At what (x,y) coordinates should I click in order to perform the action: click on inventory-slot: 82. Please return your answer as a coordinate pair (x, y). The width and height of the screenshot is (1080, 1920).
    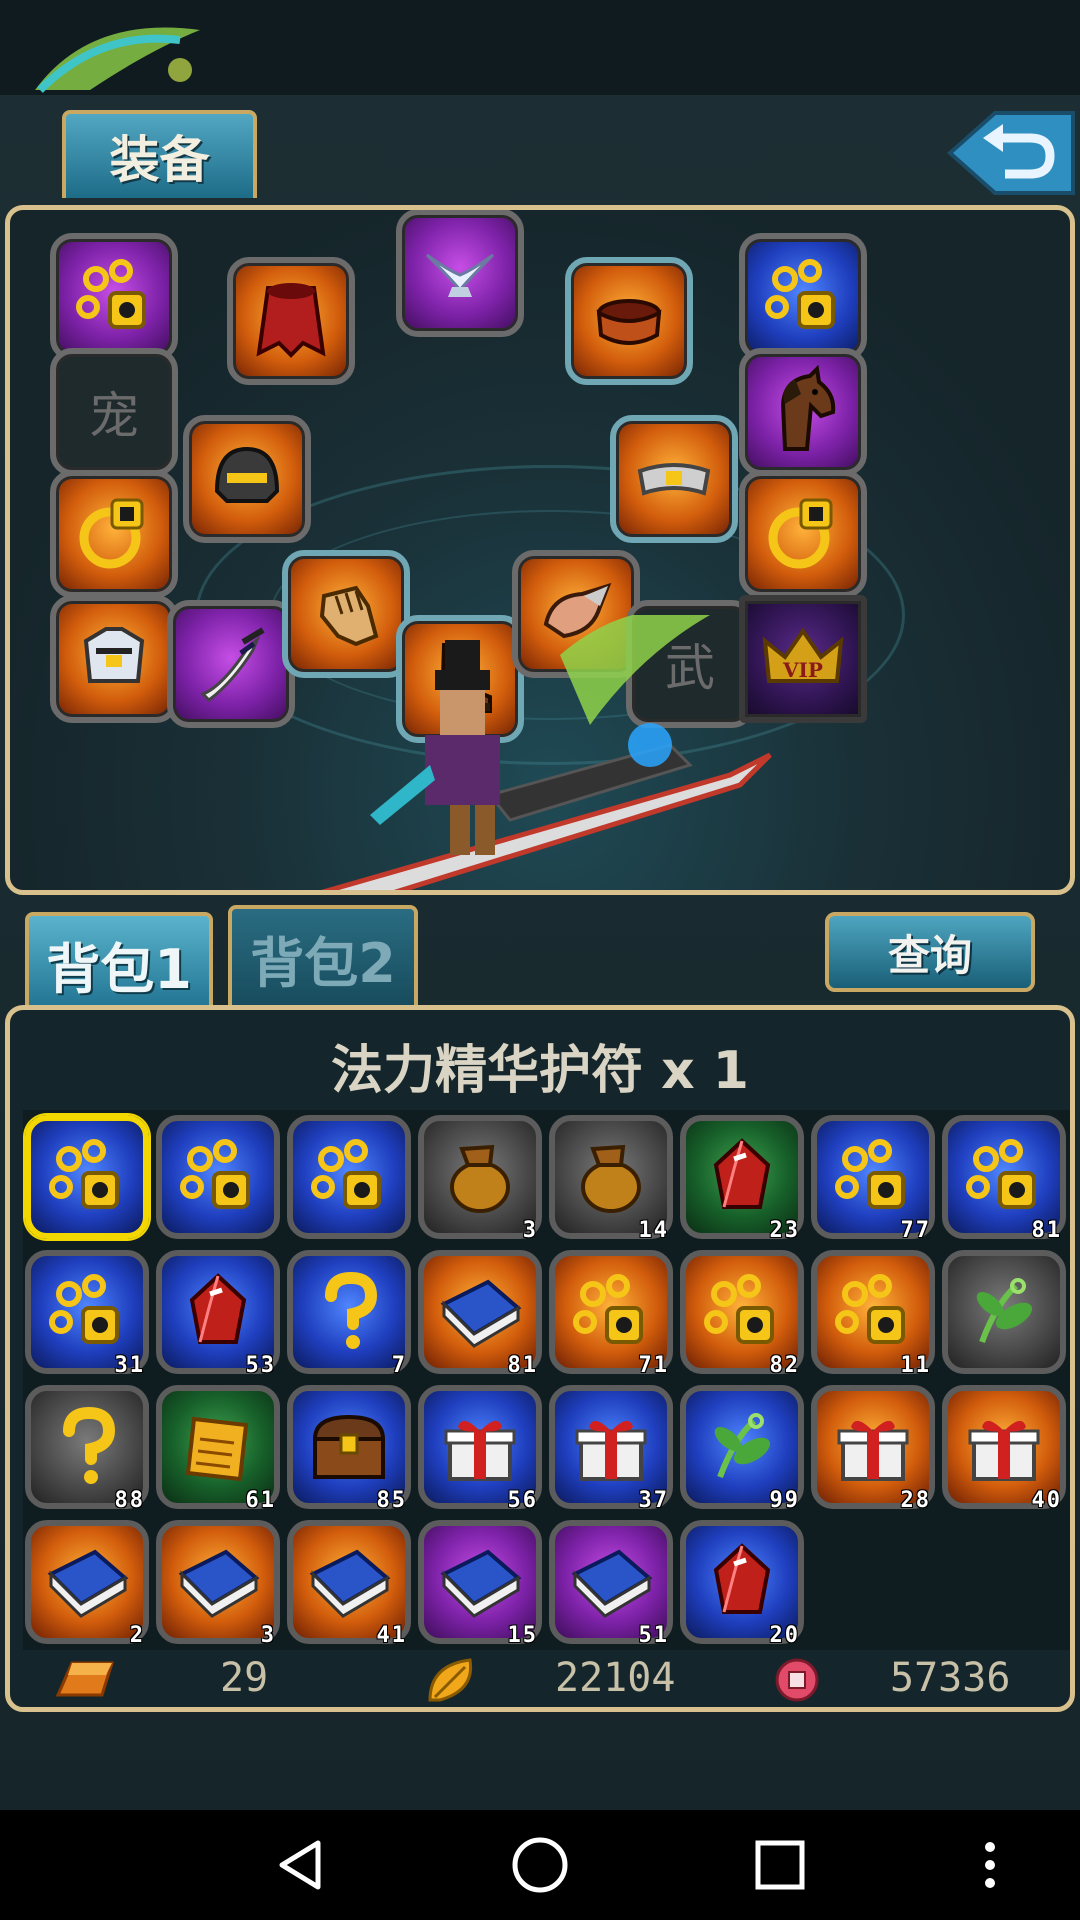
    Looking at the image, I should click on (742, 1314).